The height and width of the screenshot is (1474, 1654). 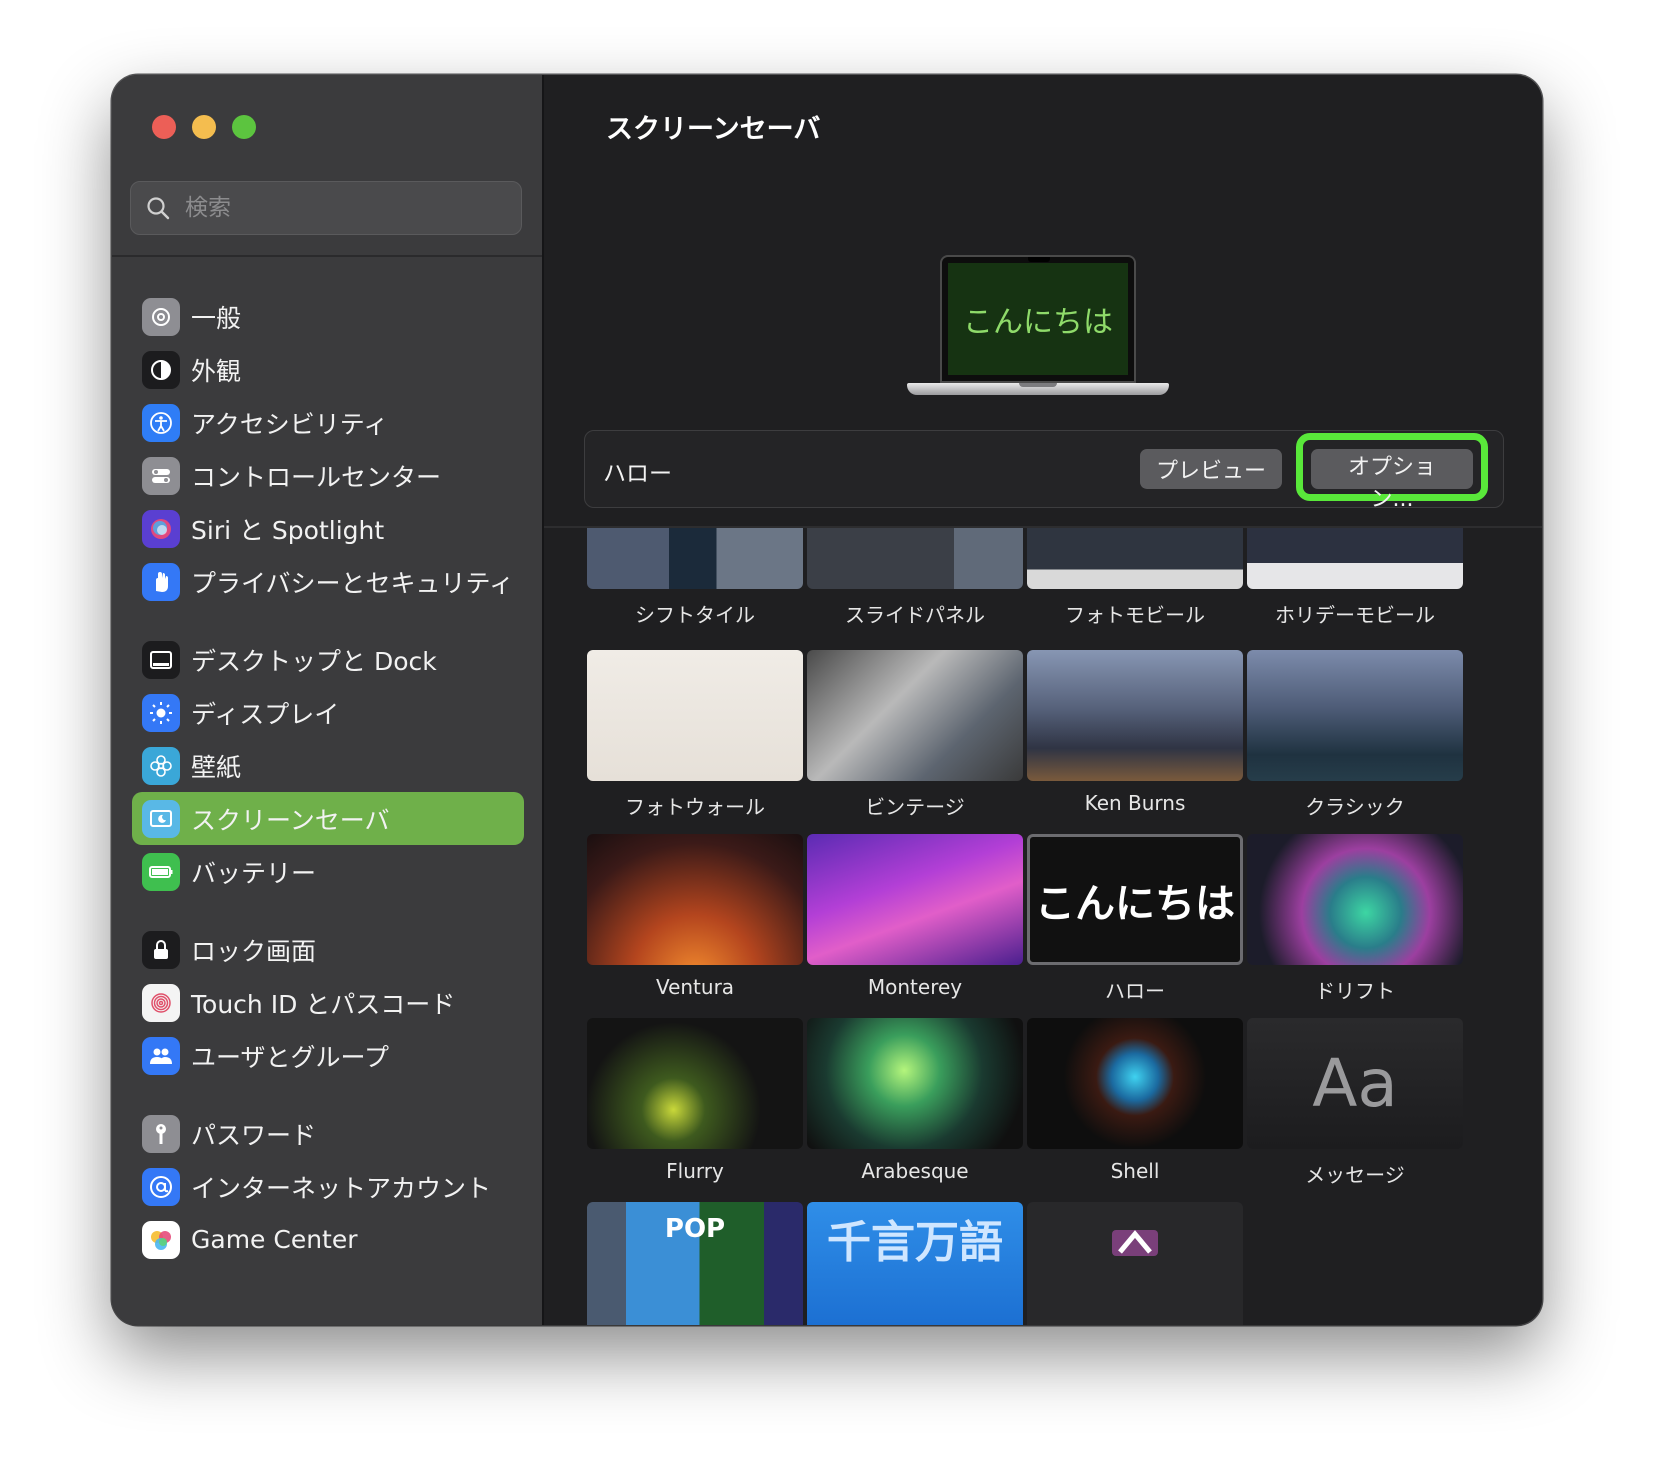 I want to click on sidebar-item-appearance: 外観, so click(x=328, y=369).